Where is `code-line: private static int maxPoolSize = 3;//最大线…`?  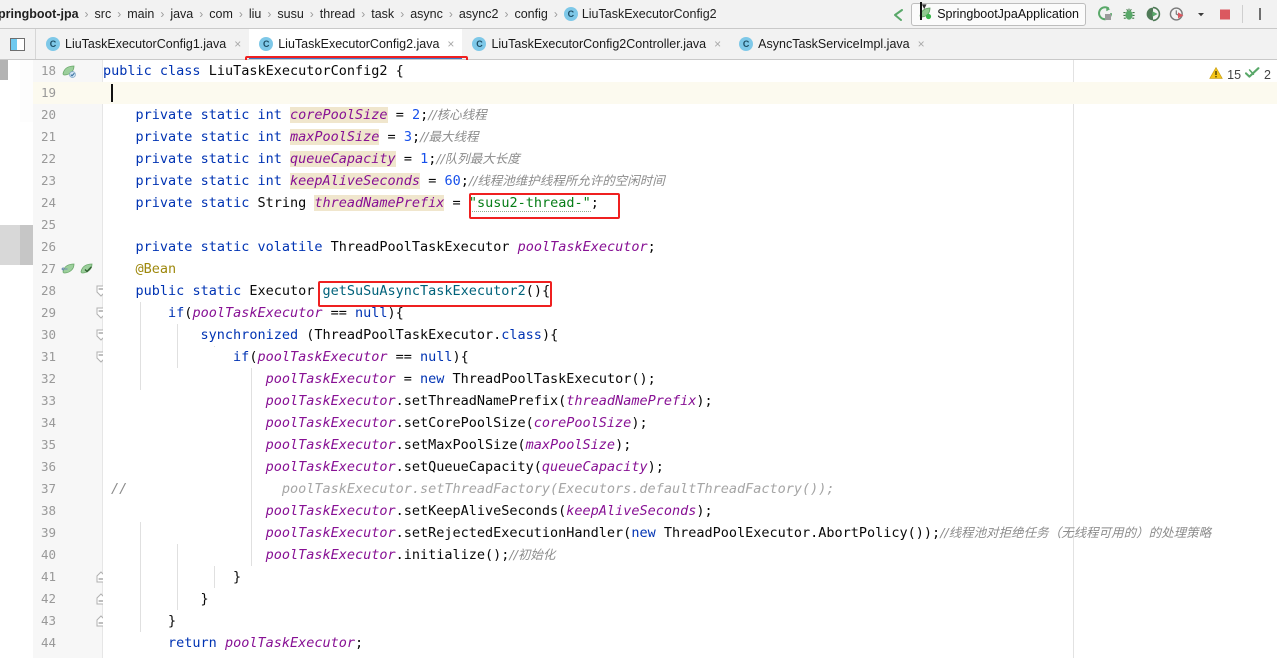 code-line: private static int maxPoolSize = 3;//最大线… is located at coordinates (291, 137).